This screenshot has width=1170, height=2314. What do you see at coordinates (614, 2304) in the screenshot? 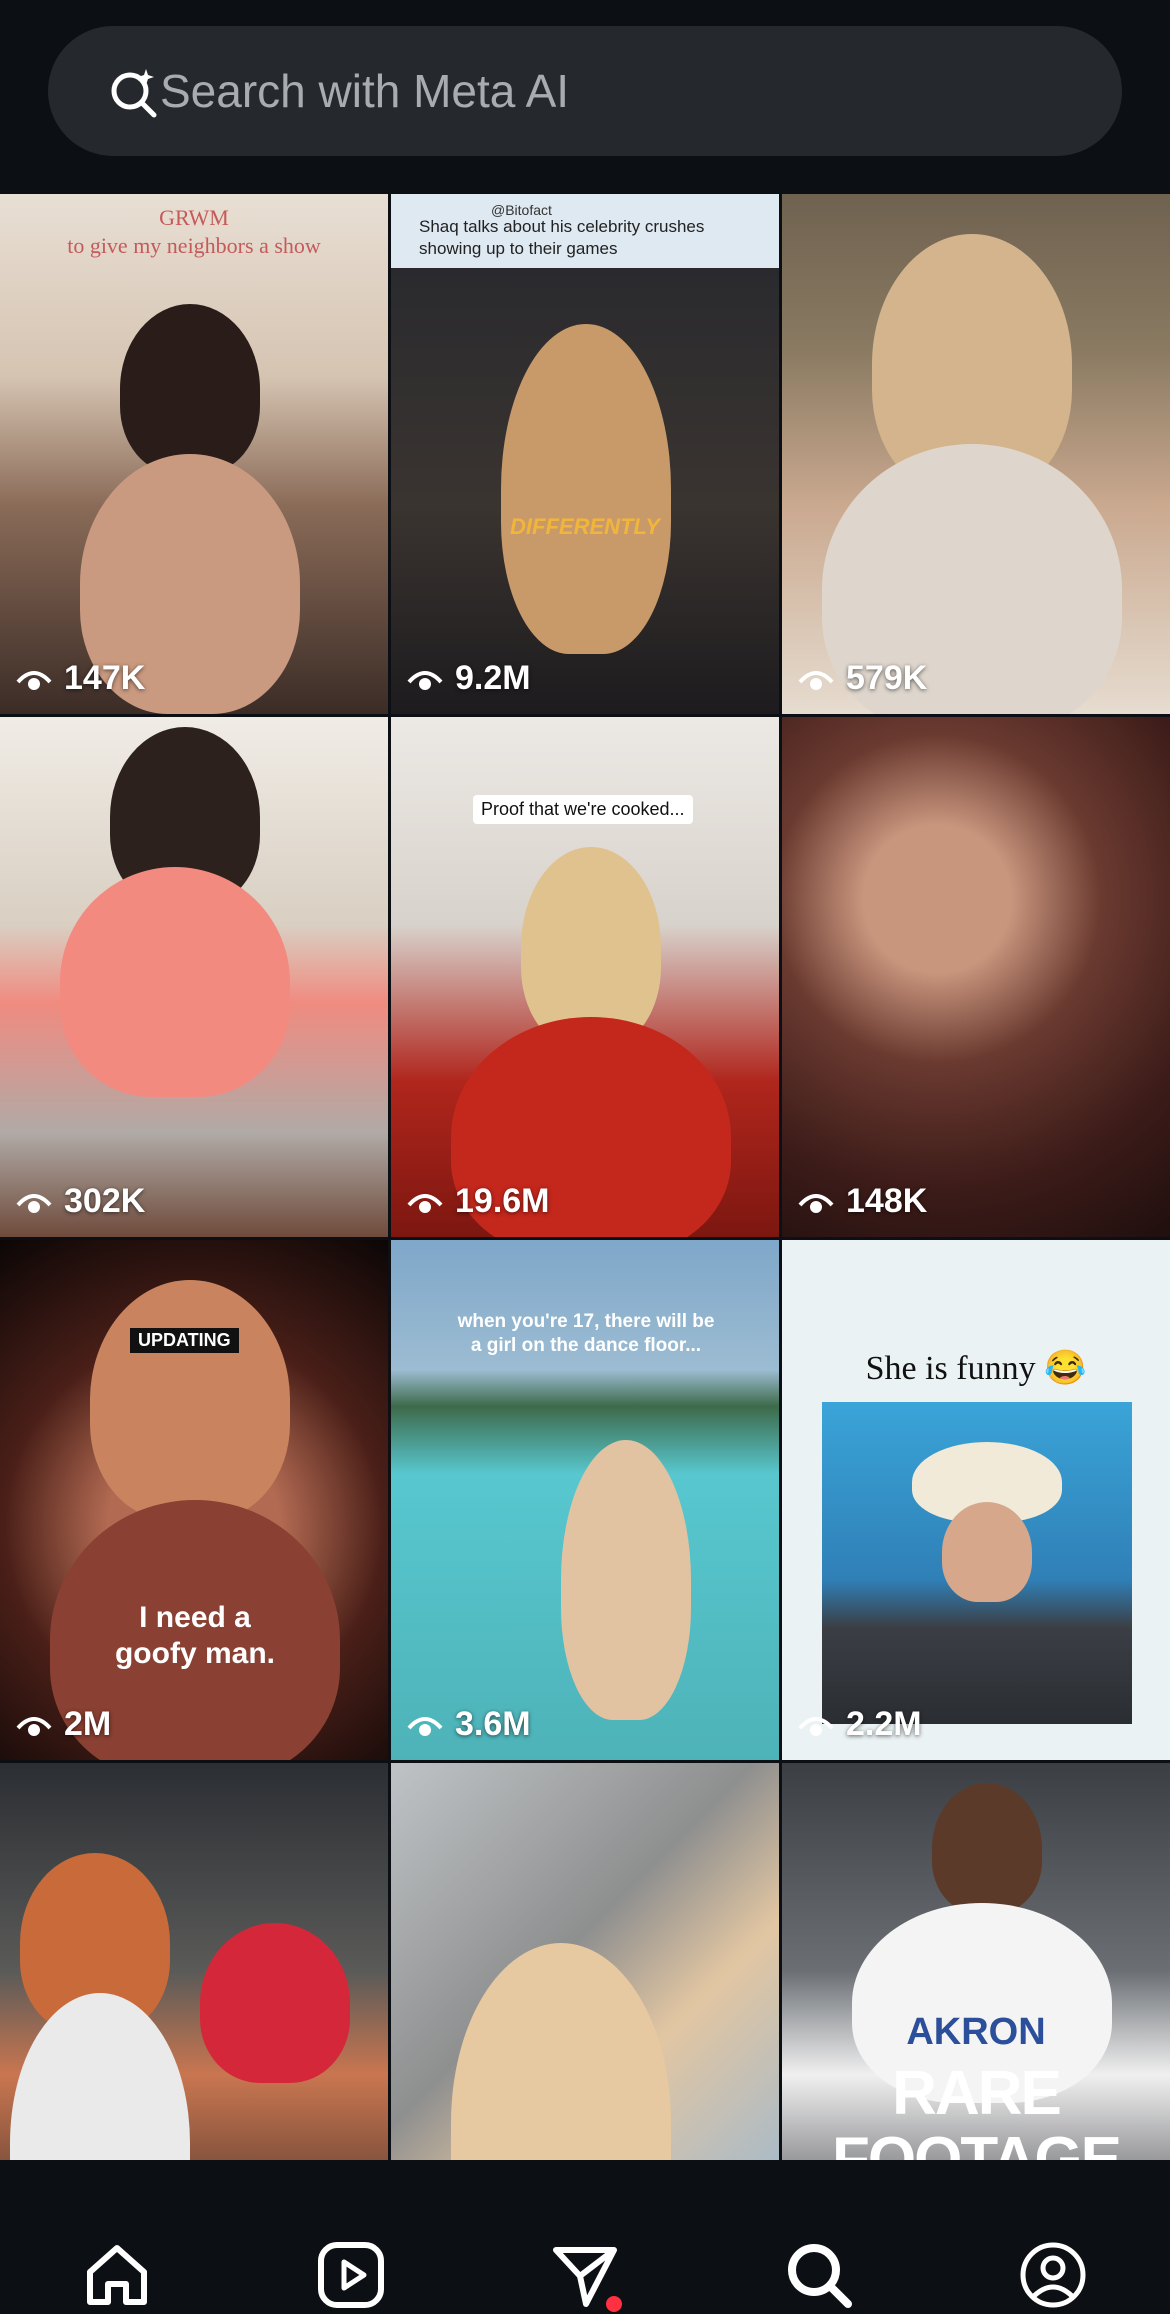
I see `notification-dot` at bounding box center [614, 2304].